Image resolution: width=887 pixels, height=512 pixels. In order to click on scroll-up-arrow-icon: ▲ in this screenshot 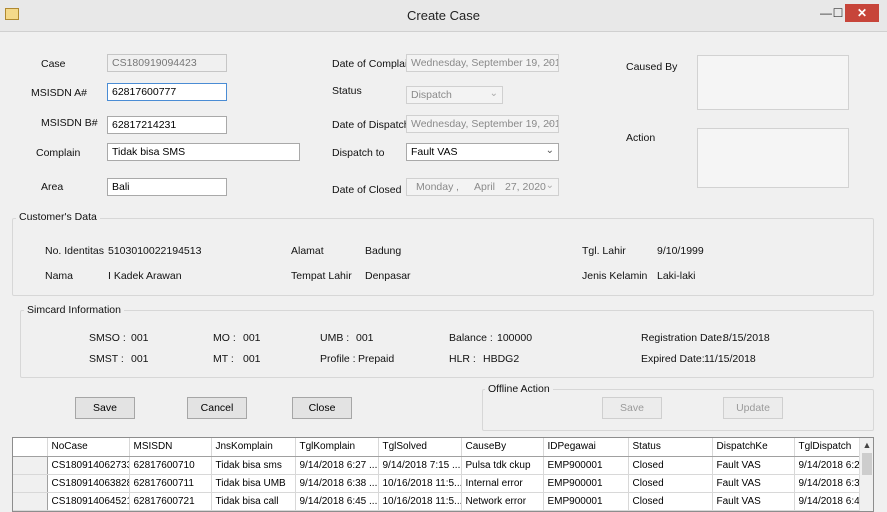, I will do `click(867, 445)`.